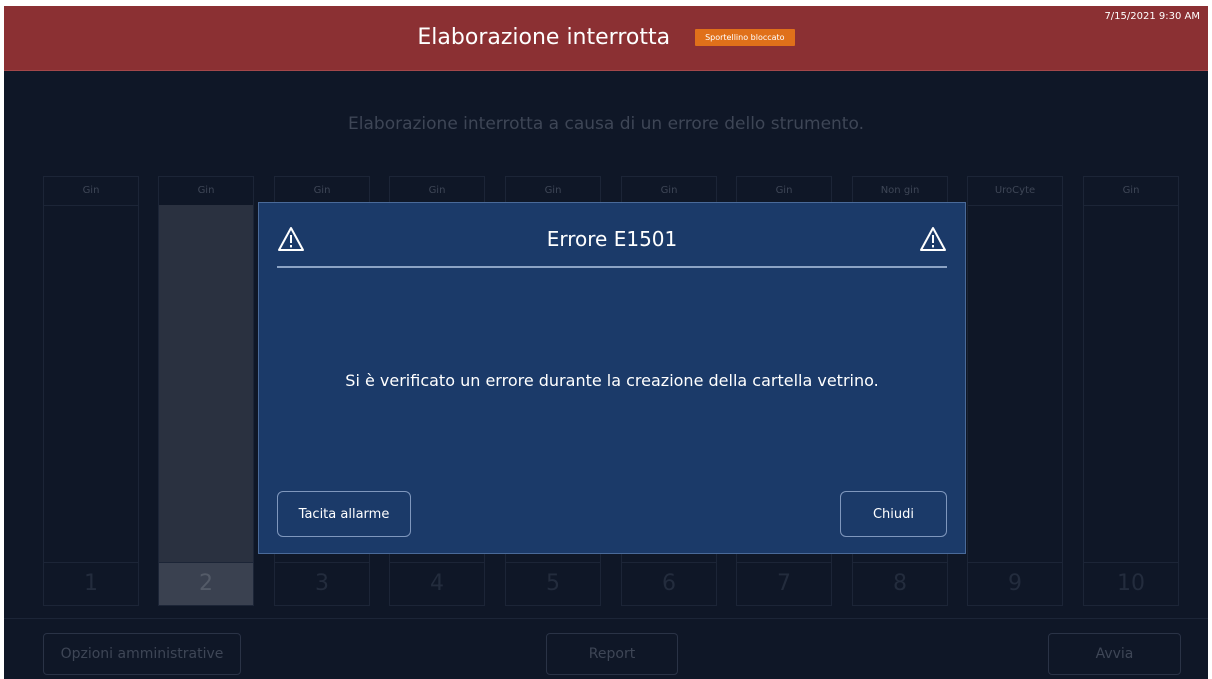 The image size is (1212, 679). Describe the element at coordinates (784, 583) in the screenshot. I see `slot-number: 7` at that location.